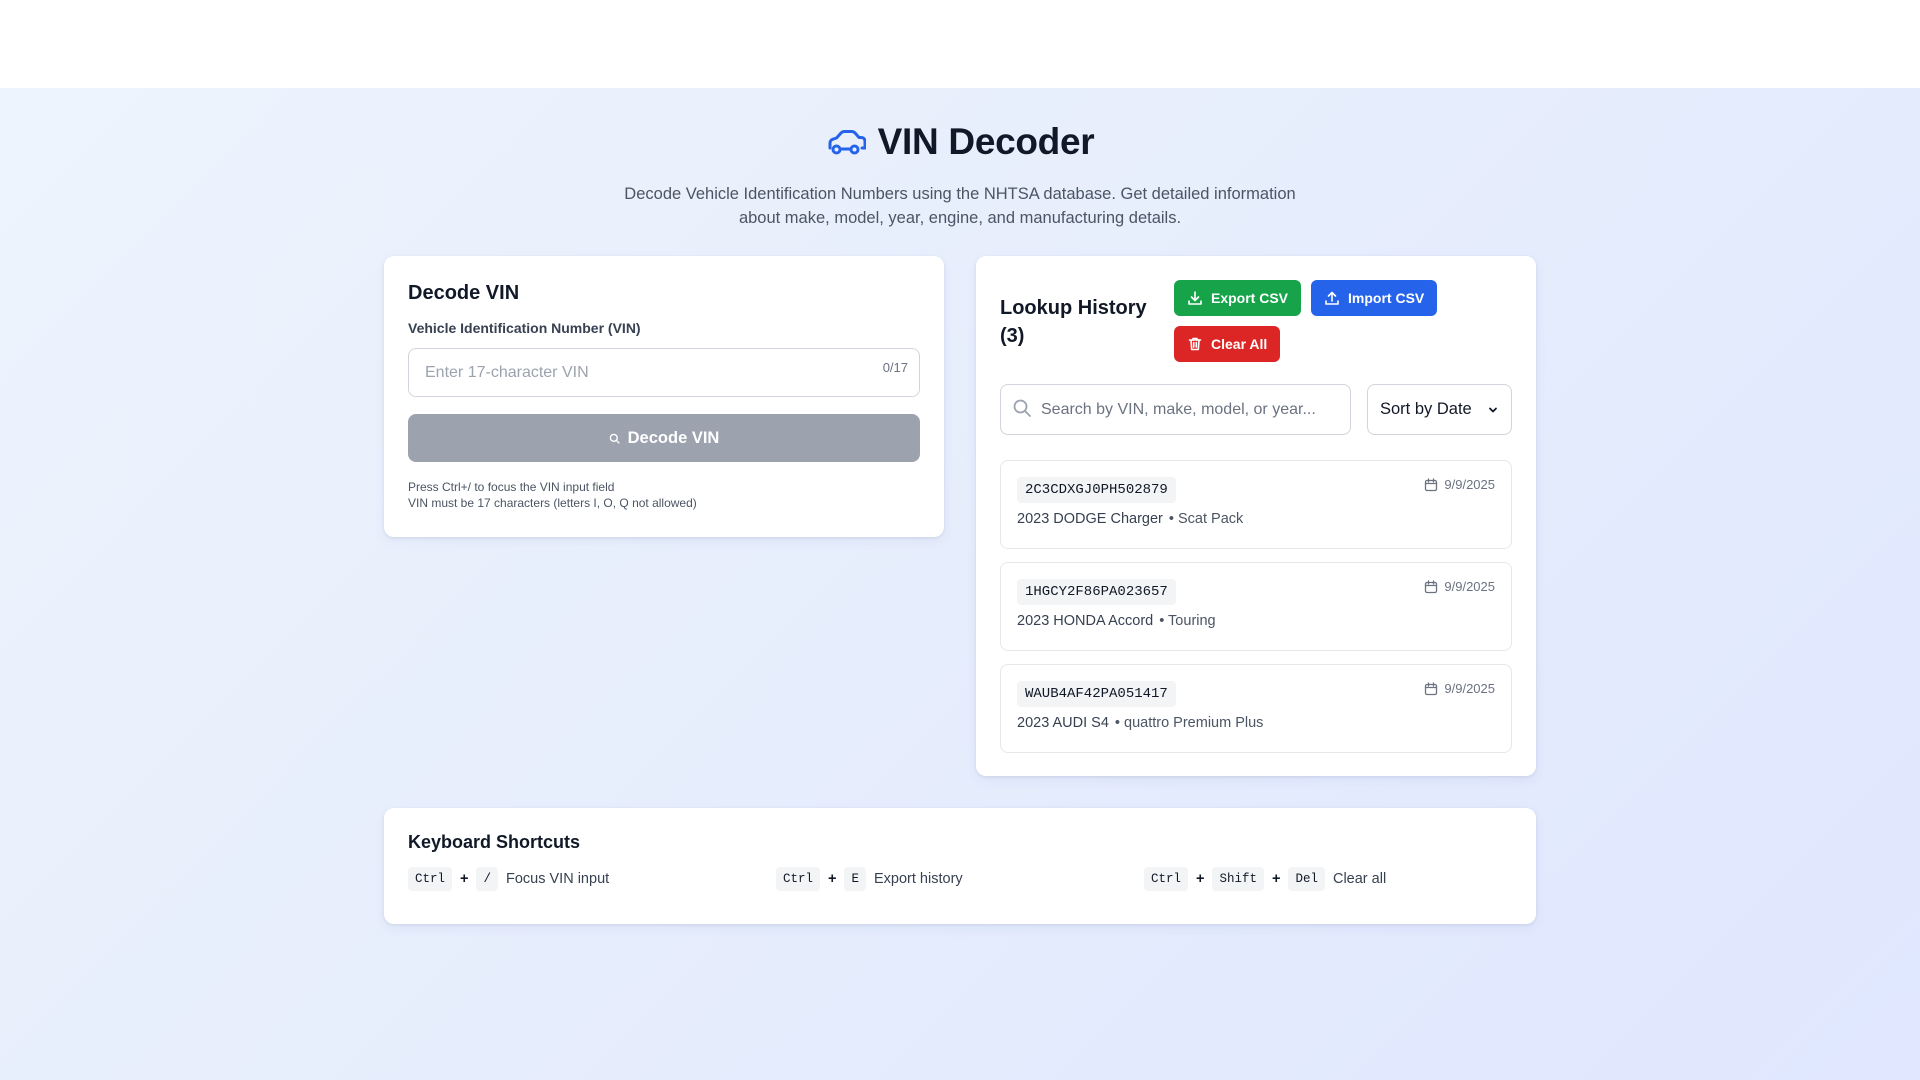  What do you see at coordinates (1250, 298) in the screenshot?
I see `export-csv-label: Export CSV` at bounding box center [1250, 298].